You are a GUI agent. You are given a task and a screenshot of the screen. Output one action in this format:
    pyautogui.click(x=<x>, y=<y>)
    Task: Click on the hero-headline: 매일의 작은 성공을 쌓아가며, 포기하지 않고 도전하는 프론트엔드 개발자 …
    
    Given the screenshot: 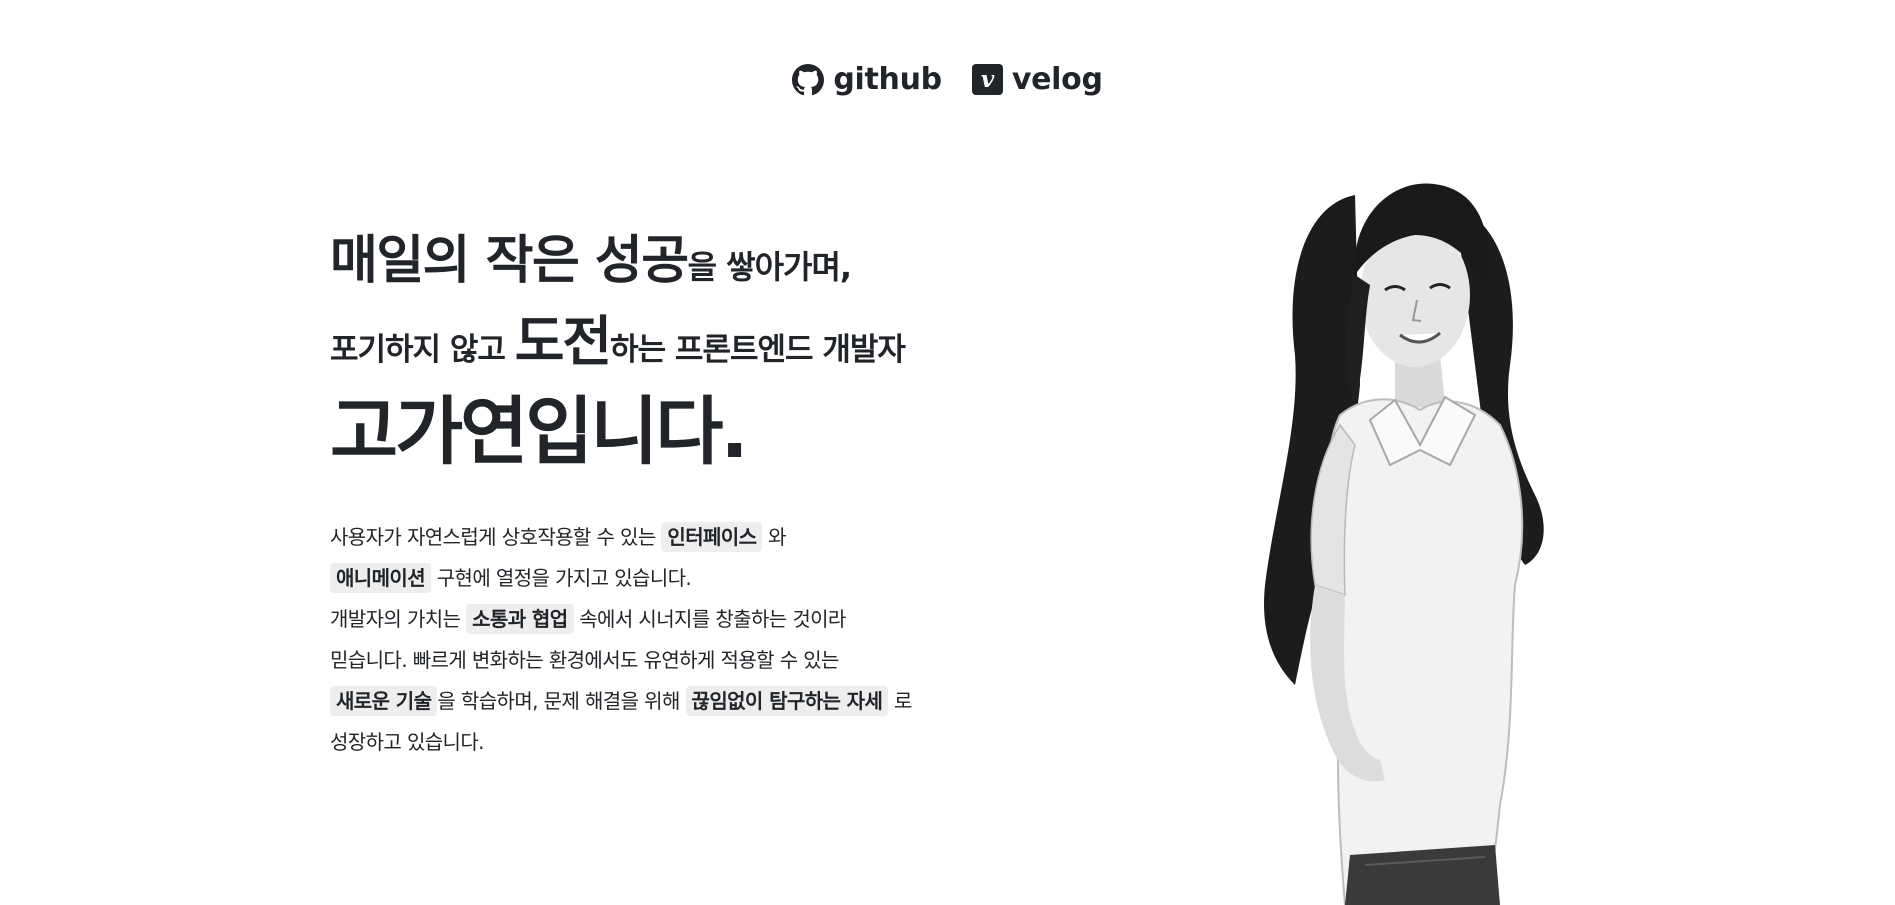 What is the action you would take?
    pyautogui.click(x=680, y=352)
    